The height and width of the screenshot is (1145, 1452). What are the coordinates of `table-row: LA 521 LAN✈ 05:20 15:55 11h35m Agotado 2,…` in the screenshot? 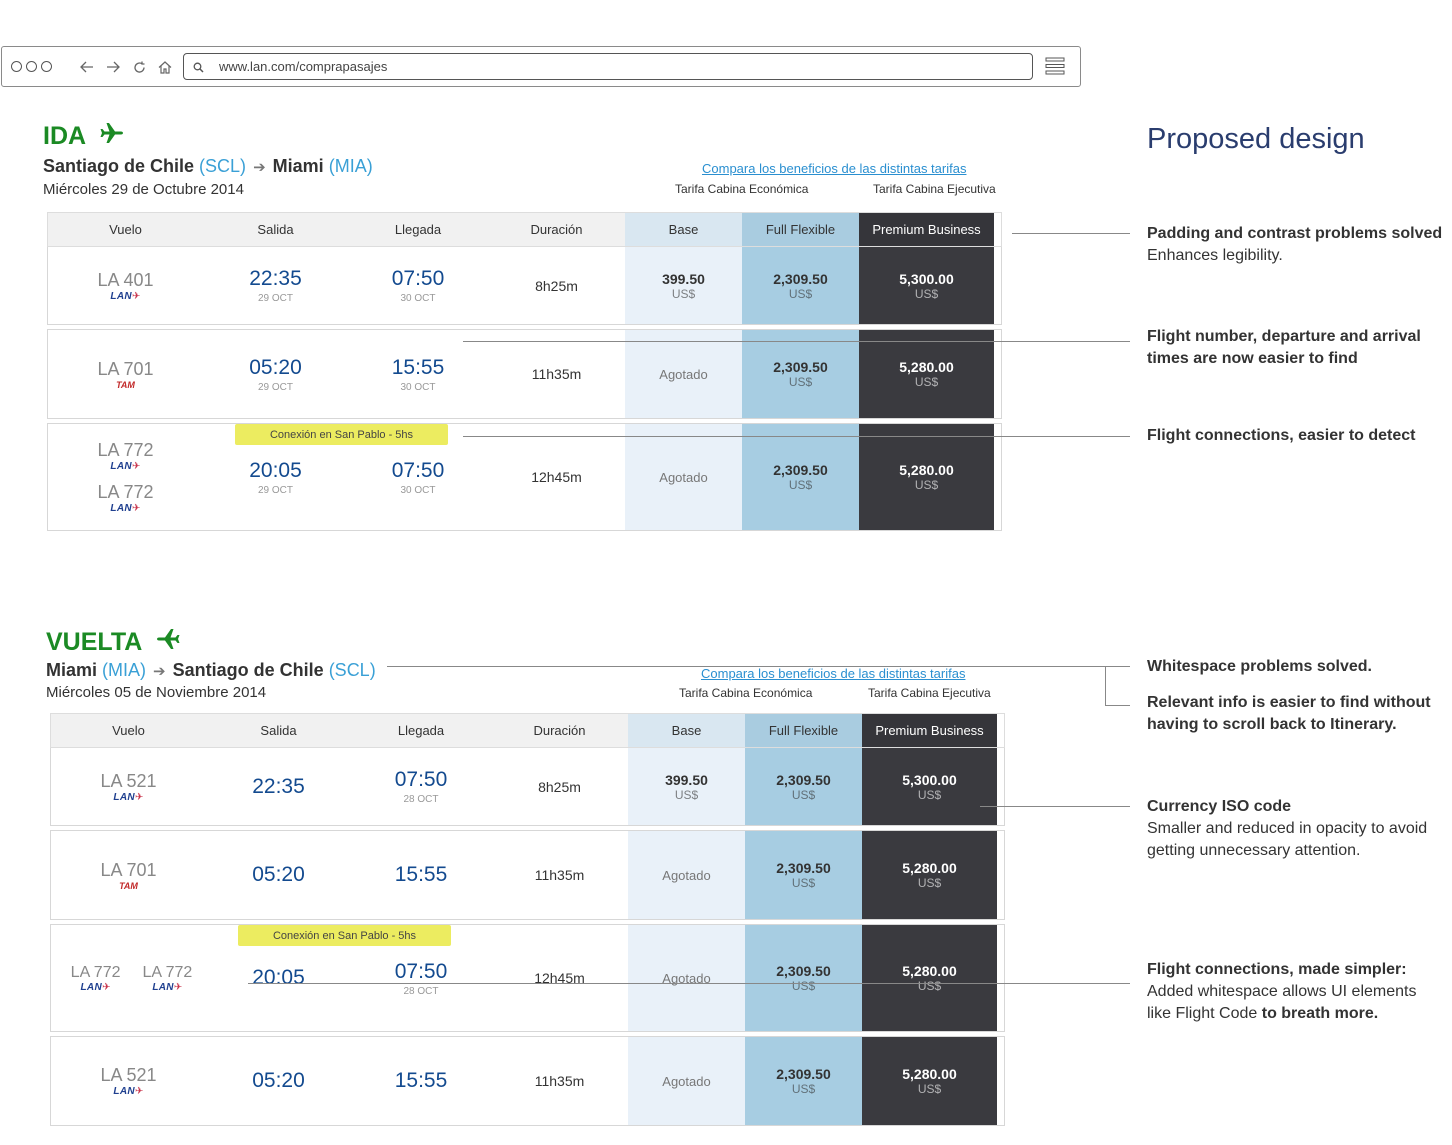 It's located at (527, 1081).